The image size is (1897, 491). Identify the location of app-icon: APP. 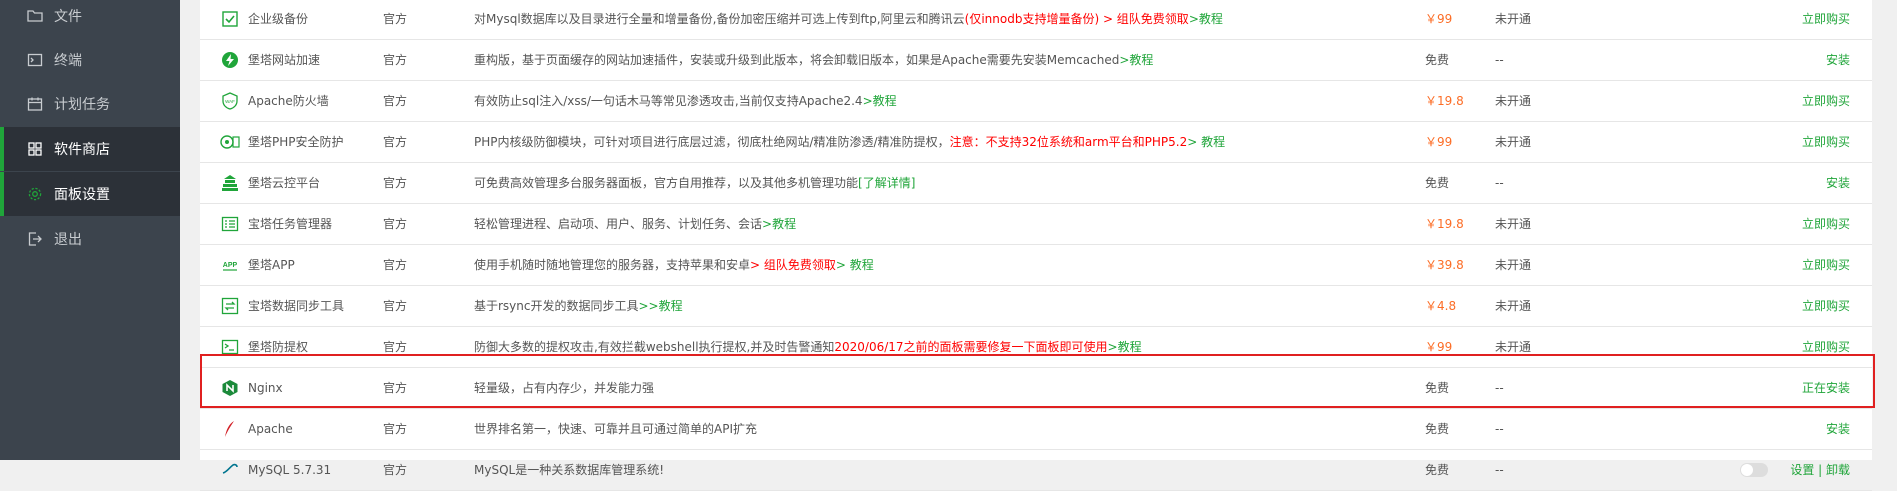
(230, 264).